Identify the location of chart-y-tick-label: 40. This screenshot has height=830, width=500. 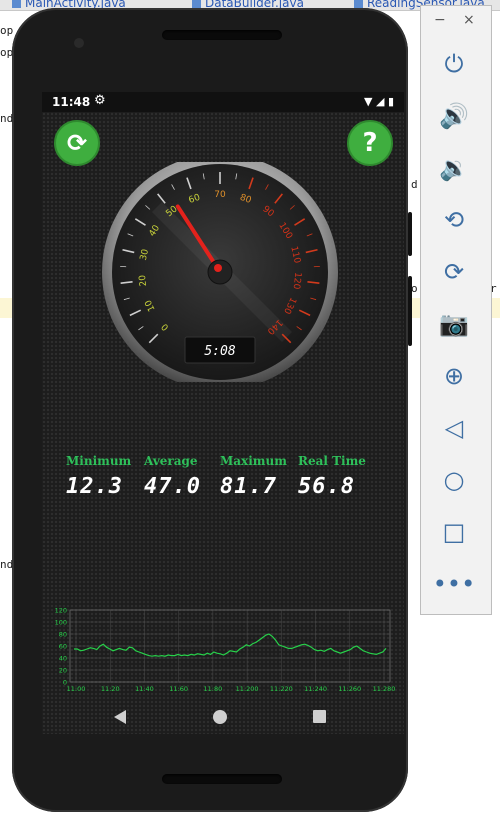
(63, 659).